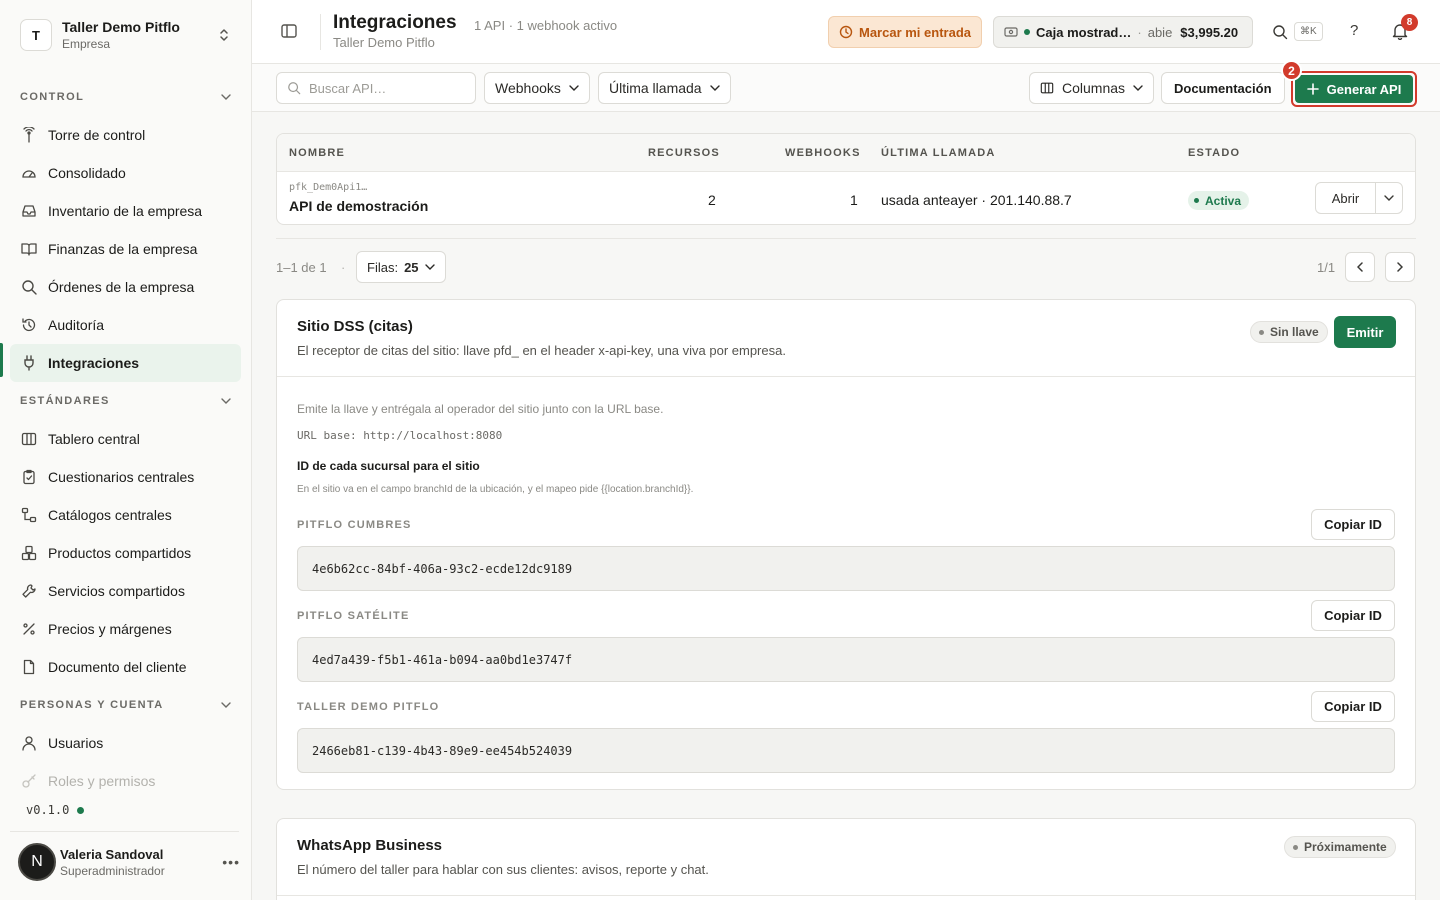 The image size is (1440, 900). Describe the element at coordinates (368, 707) in the screenshot. I see `branch-label: TALLER DEMO PITFLO` at that location.